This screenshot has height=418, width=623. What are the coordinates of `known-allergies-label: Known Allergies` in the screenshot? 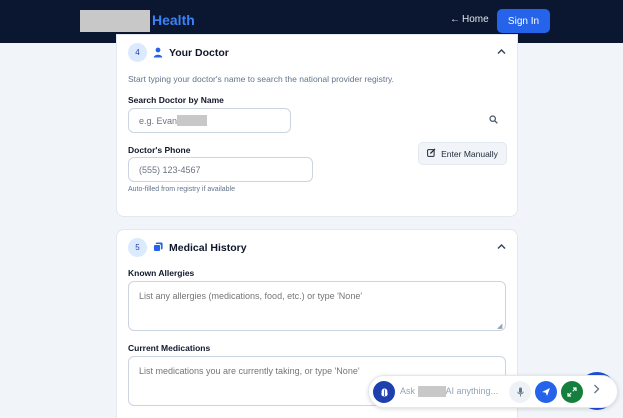 It's located at (161, 273).